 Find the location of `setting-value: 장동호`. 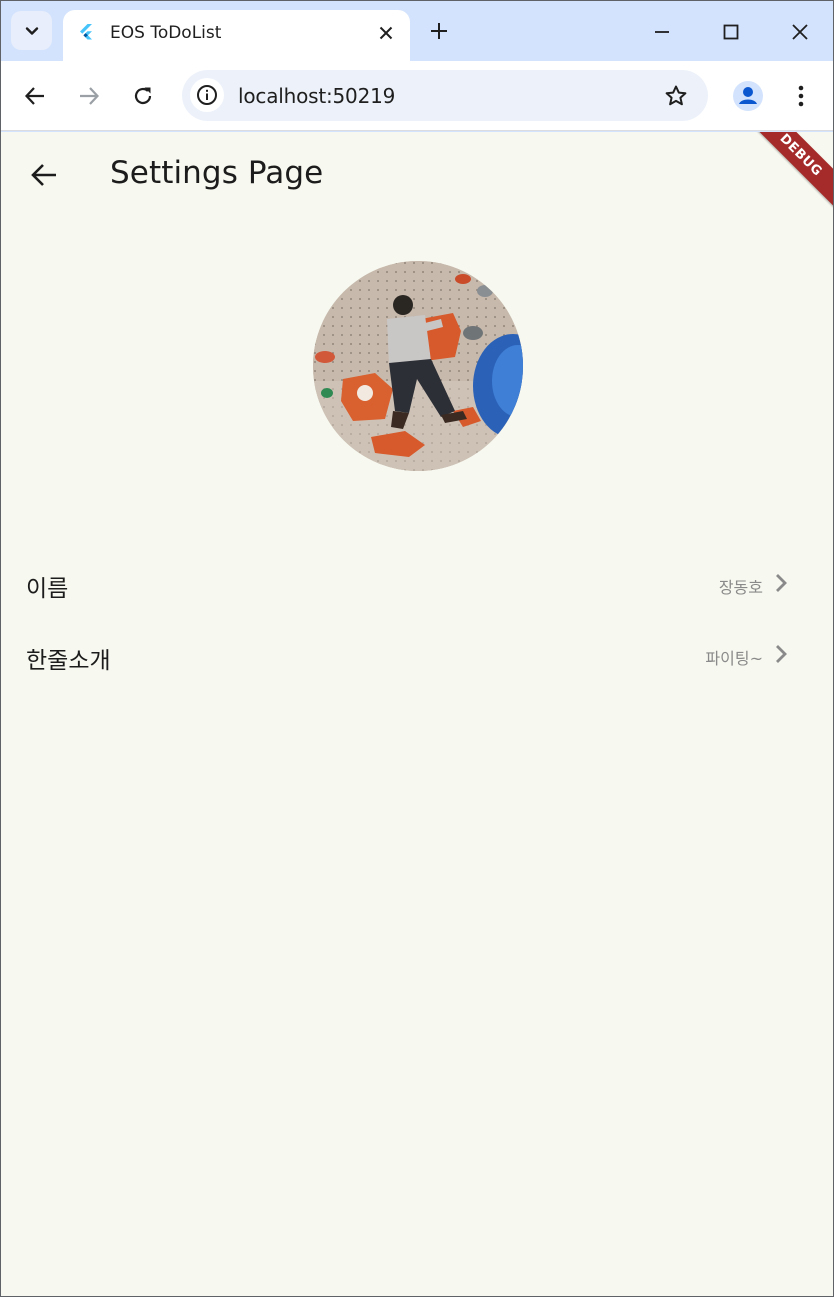

setting-value: 장동호 is located at coordinates (740, 587).